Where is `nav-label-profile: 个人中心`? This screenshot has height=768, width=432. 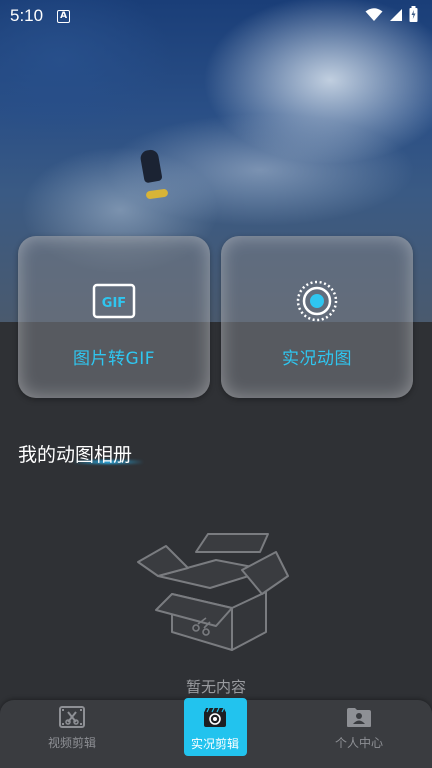
nav-label-profile: 个人中心 is located at coordinates (358, 743).